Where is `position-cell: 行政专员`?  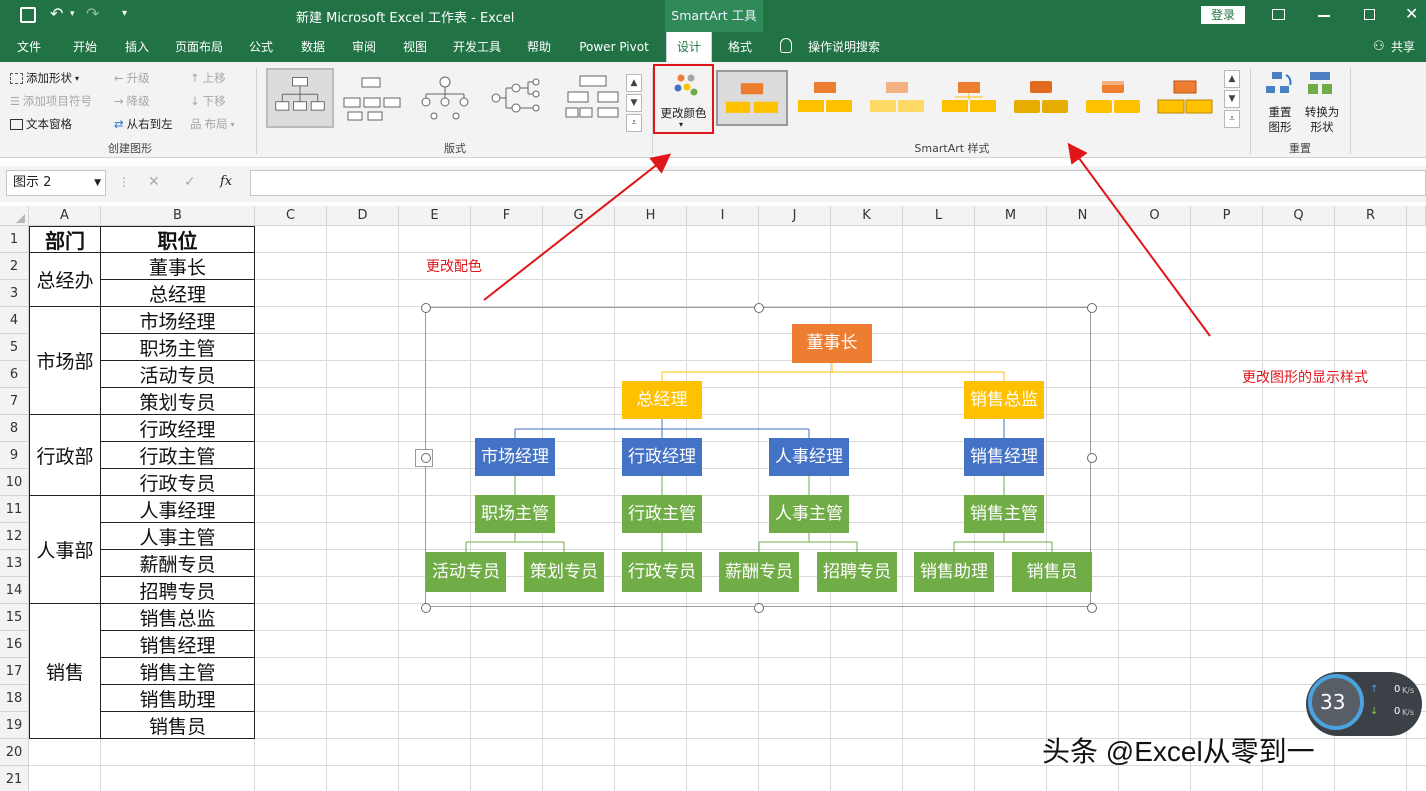 position-cell: 行政专员 is located at coordinates (178, 482).